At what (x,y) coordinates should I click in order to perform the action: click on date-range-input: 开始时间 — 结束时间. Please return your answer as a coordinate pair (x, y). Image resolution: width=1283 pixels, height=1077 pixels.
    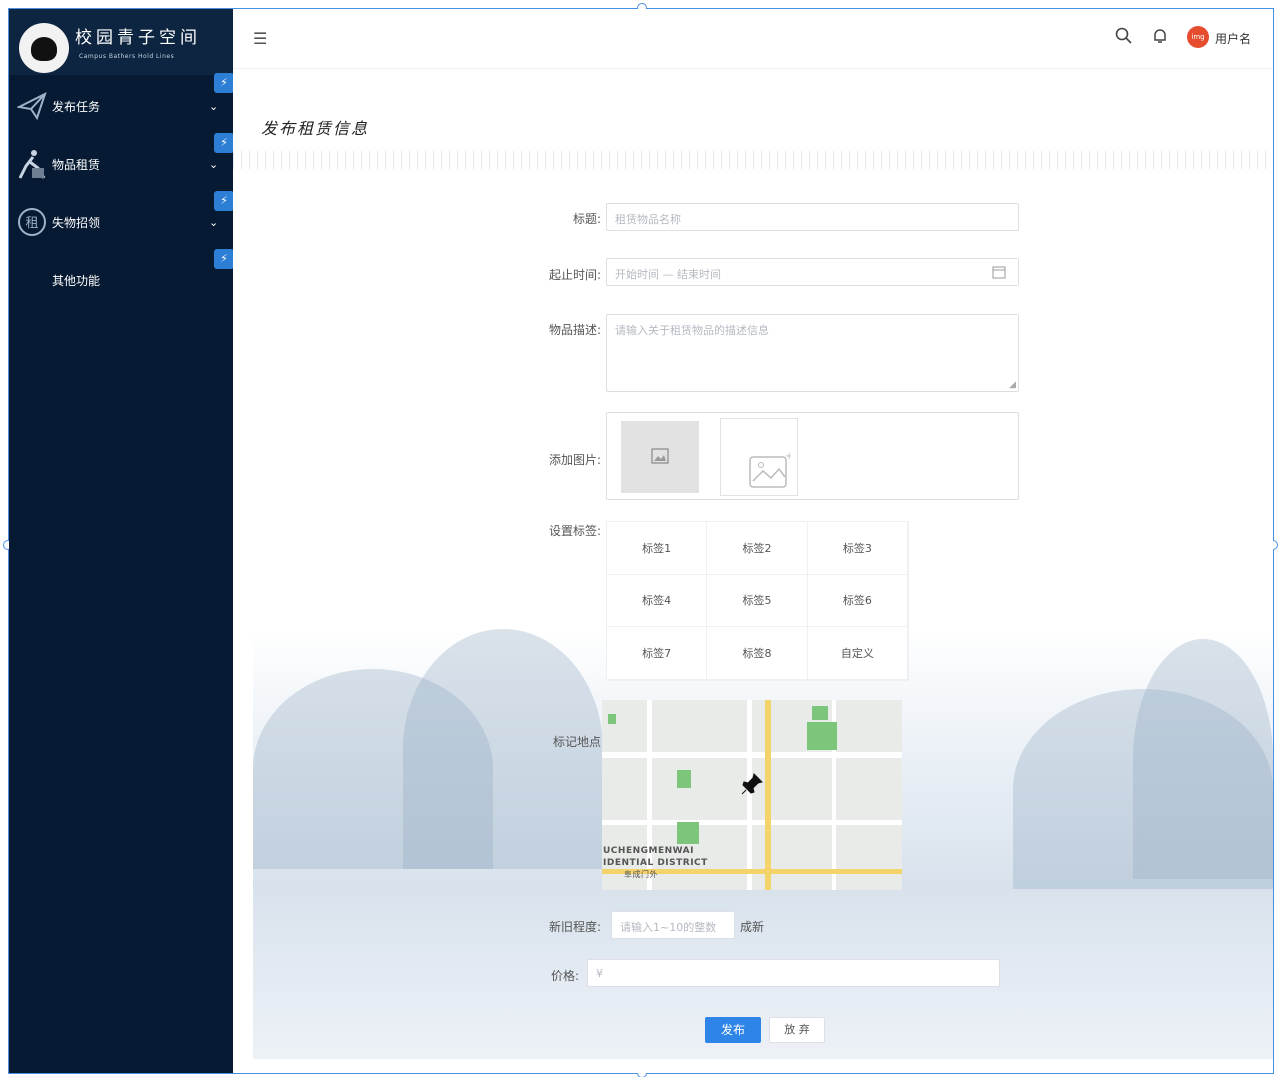
    Looking at the image, I should click on (812, 272).